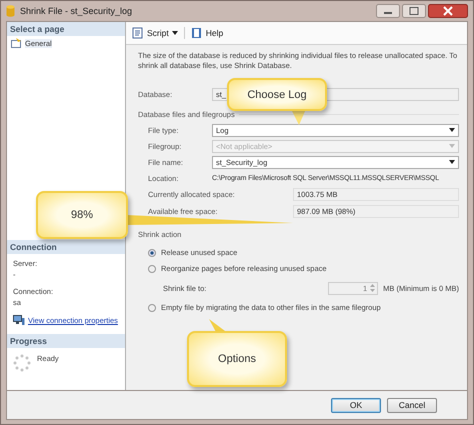 This screenshot has height=425, width=474. I want to click on toolbar-button: Help, so click(207, 33).